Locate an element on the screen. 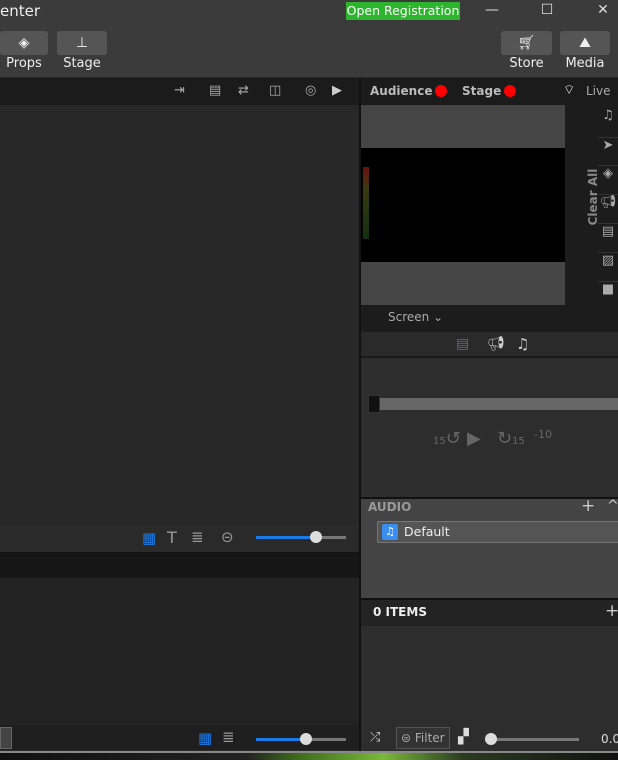 The height and width of the screenshot is (760, 618). stage-button: ⊥ is located at coordinates (82, 43).